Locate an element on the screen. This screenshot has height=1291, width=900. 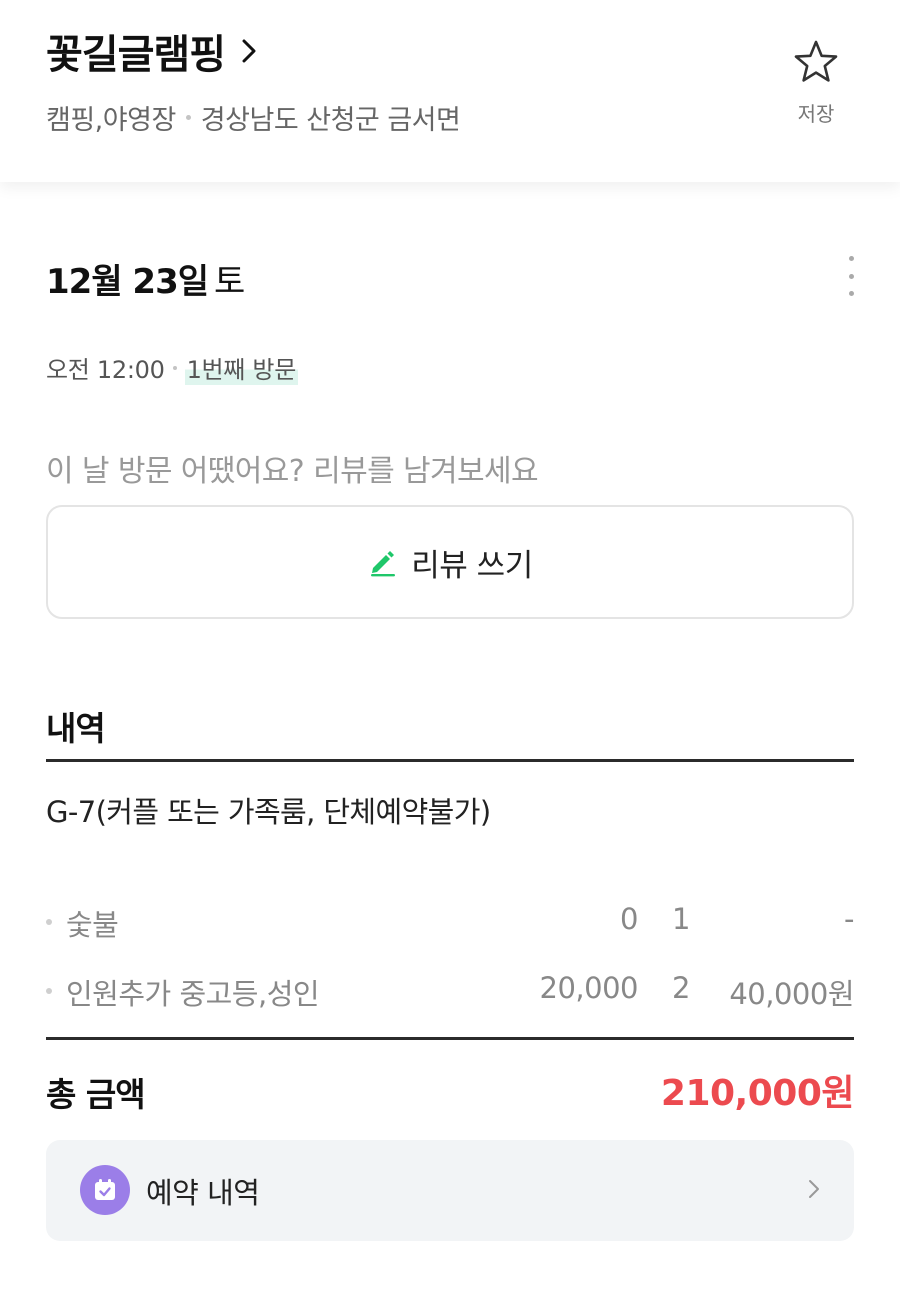
list-item: 인원추가 중고등,성인 20,000 2 40,000원 is located at coordinates (450, 991).